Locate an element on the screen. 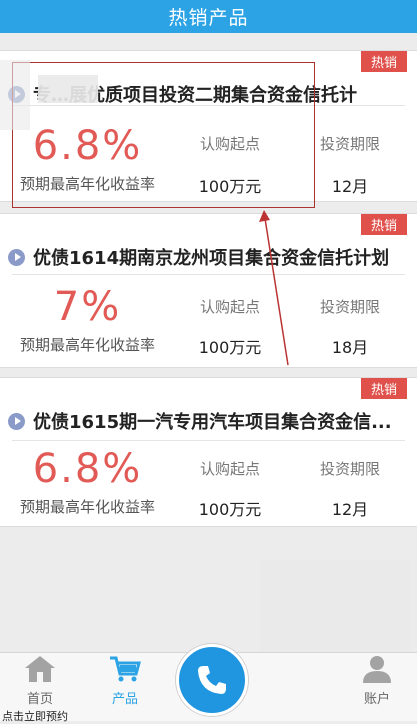 The width and height of the screenshot is (417, 724). call-button is located at coordinates (212, 680).